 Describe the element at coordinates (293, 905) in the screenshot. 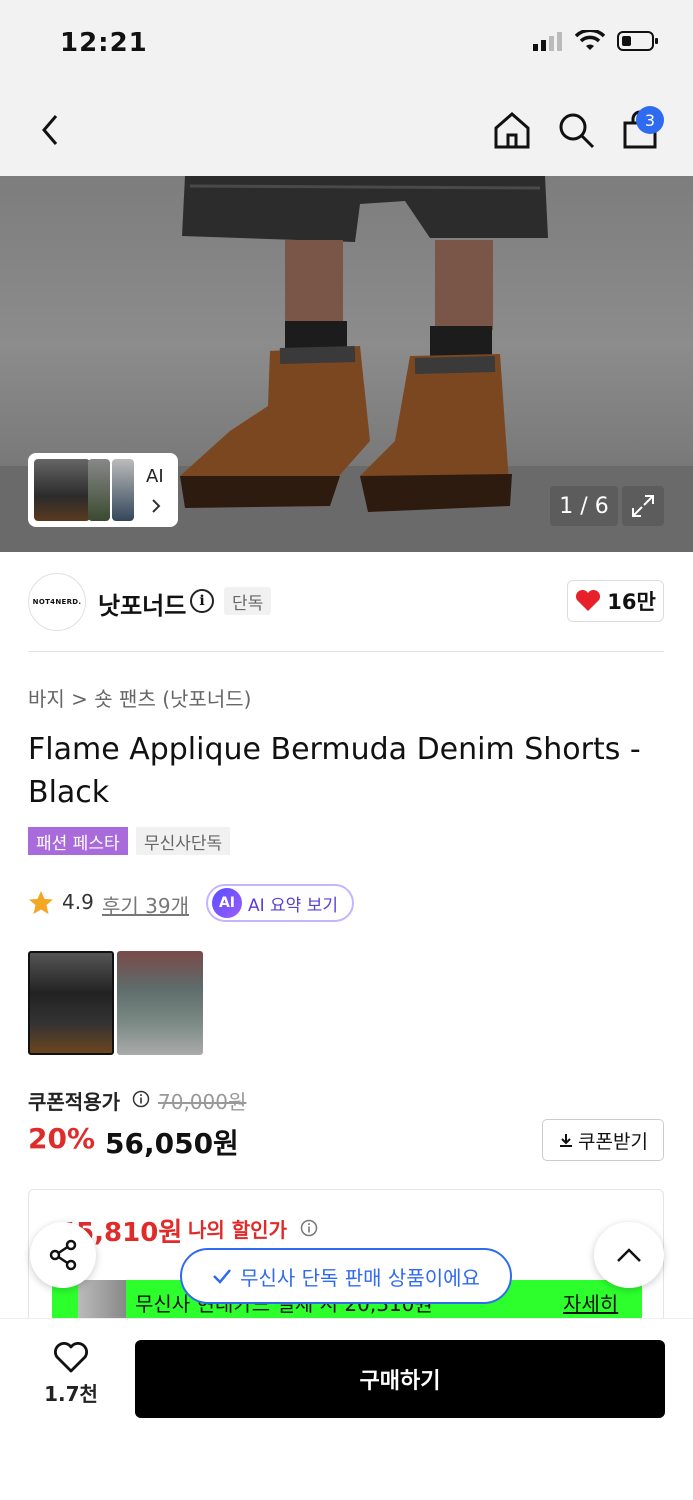

I see `ai-summary-label: AI 요약 보기` at that location.